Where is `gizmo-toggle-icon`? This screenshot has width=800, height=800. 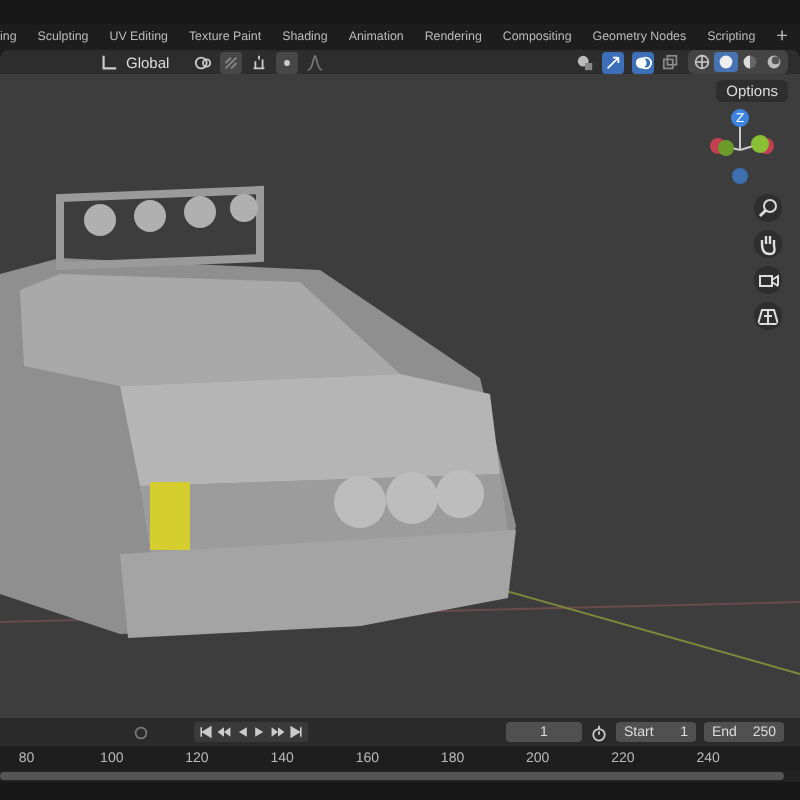 gizmo-toggle-icon is located at coordinates (613, 62).